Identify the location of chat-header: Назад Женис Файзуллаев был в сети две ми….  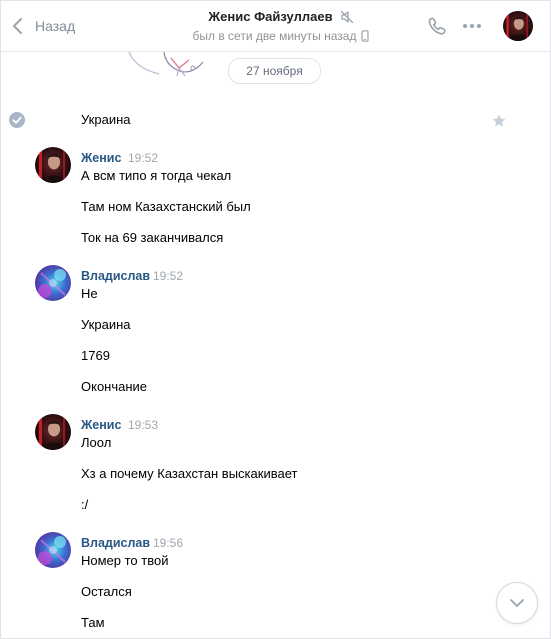
(275, 26).